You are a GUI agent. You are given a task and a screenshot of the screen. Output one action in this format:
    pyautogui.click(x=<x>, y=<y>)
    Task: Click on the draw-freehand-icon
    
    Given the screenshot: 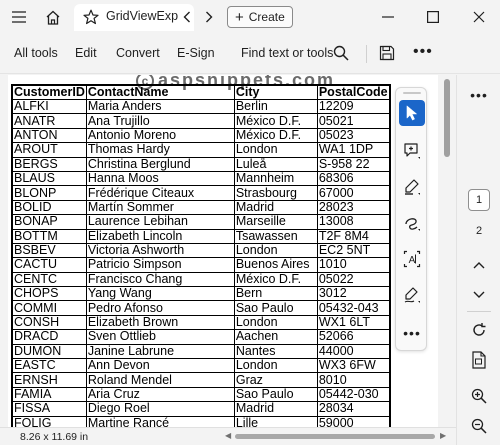 What is the action you would take?
    pyautogui.click(x=412, y=223)
    